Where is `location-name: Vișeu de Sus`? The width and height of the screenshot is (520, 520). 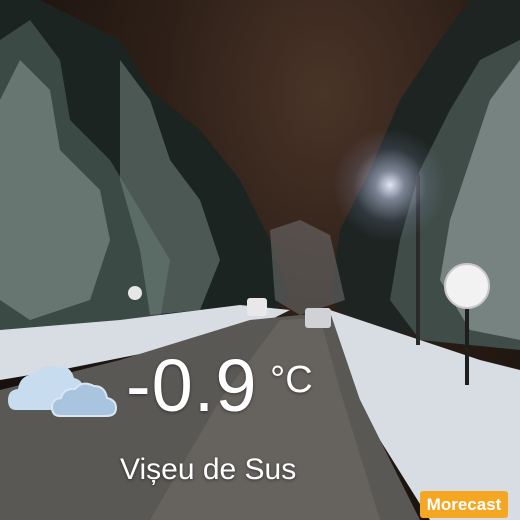
location-name: Vișeu de Sus is located at coordinates (208, 469).